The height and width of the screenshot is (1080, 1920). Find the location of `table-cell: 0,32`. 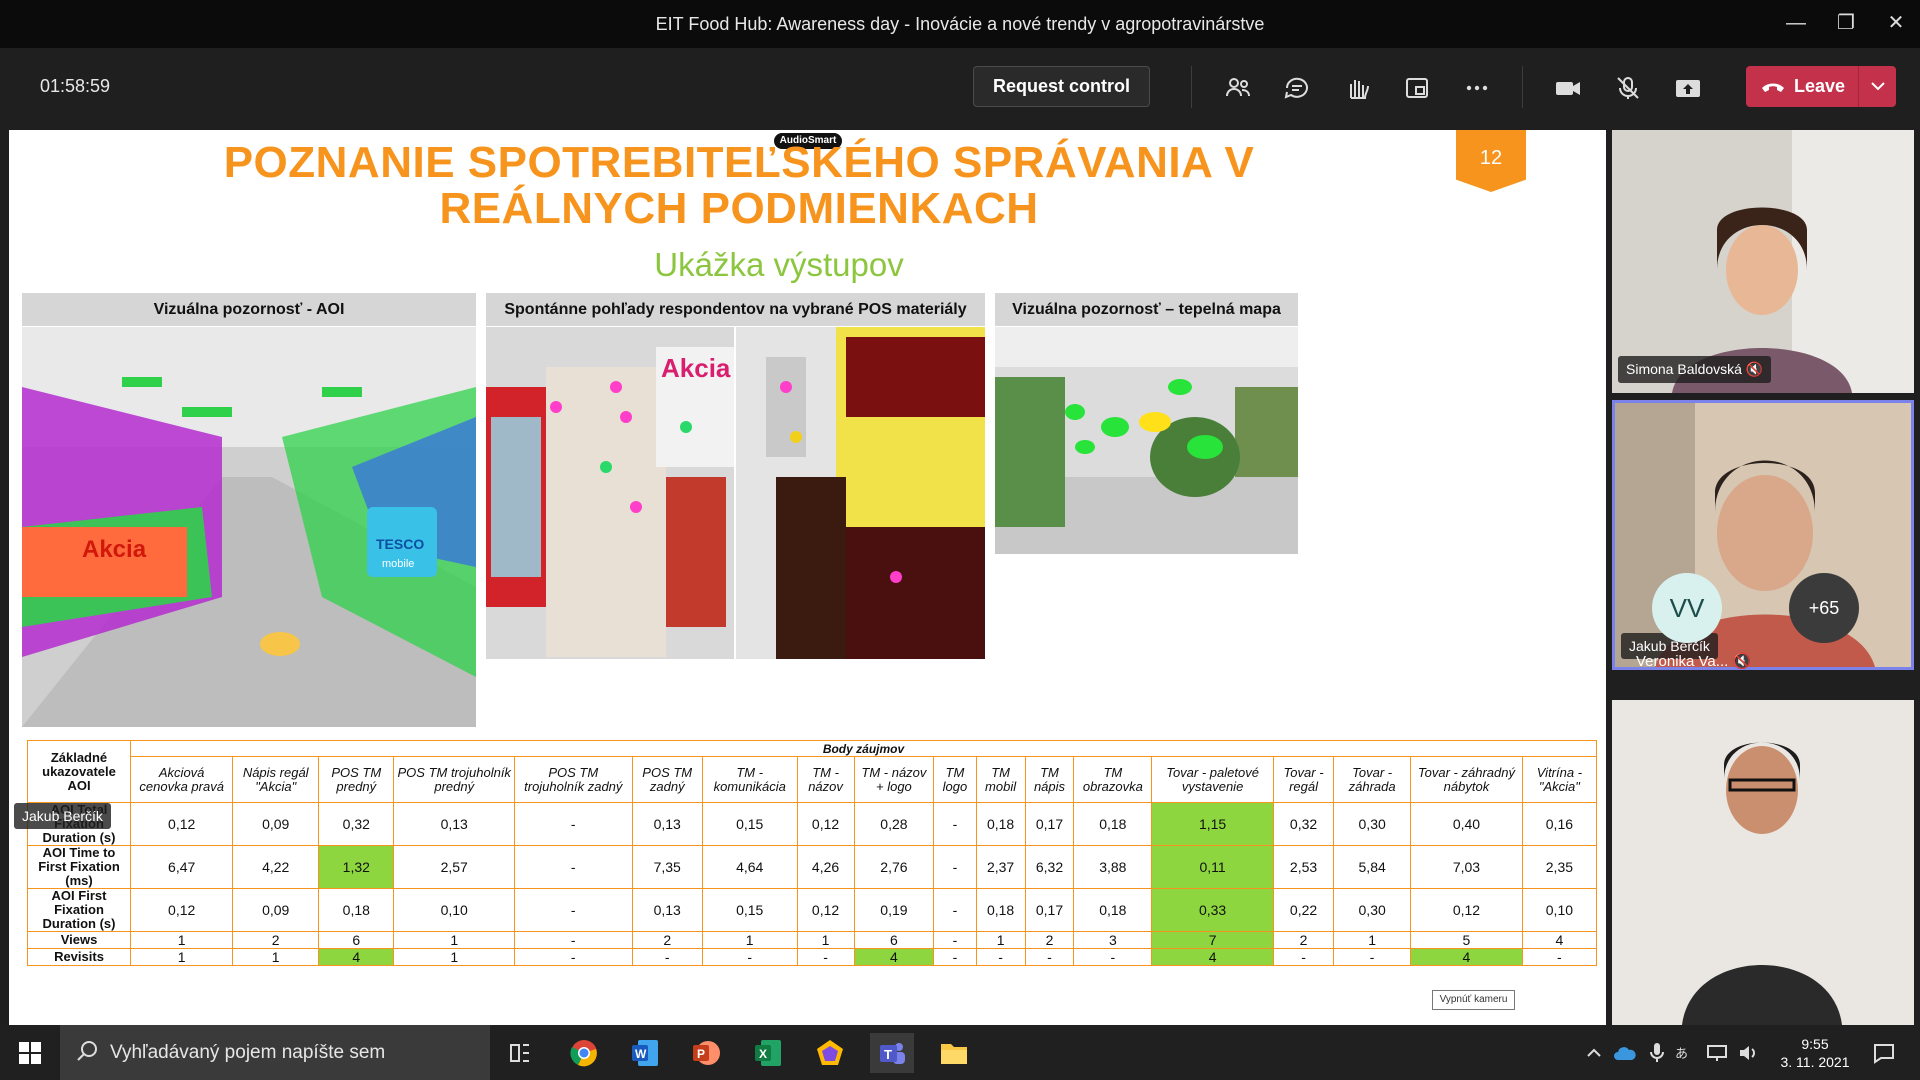

table-cell: 0,32 is located at coordinates (356, 824).